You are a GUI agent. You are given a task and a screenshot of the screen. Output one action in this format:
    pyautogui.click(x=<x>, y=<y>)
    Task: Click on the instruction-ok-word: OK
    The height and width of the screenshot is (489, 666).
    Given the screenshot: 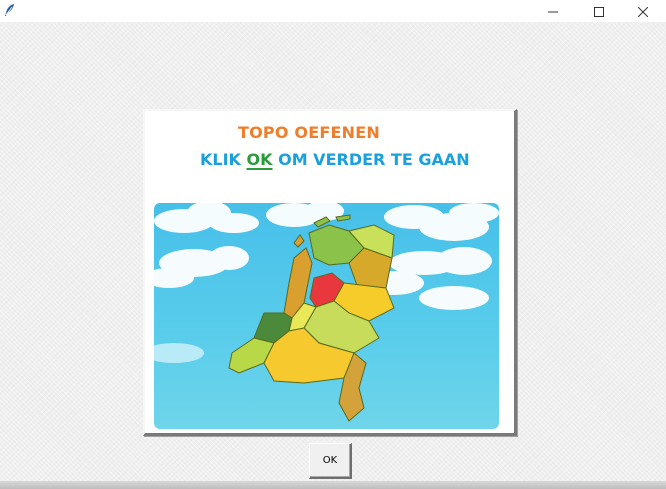 What is the action you would take?
    pyautogui.click(x=259, y=159)
    